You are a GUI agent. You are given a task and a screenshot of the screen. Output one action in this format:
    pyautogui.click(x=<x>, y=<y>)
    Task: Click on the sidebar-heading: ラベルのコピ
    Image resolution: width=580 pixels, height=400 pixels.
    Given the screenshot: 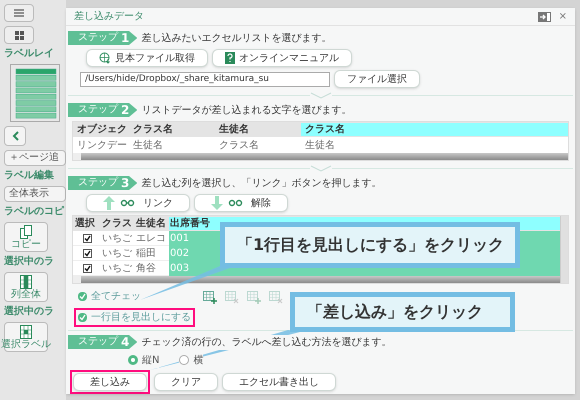 What is the action you would take?
    pyautogui.click(x=35, y=212)
    